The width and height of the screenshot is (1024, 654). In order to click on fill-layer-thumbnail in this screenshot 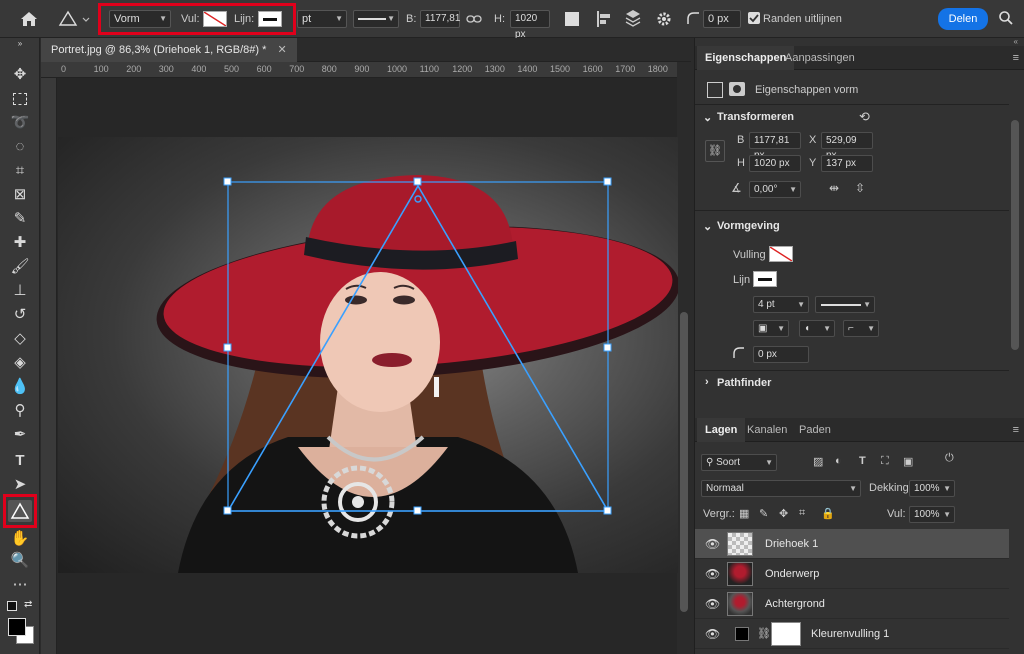, I will do `click(742, 634)`.